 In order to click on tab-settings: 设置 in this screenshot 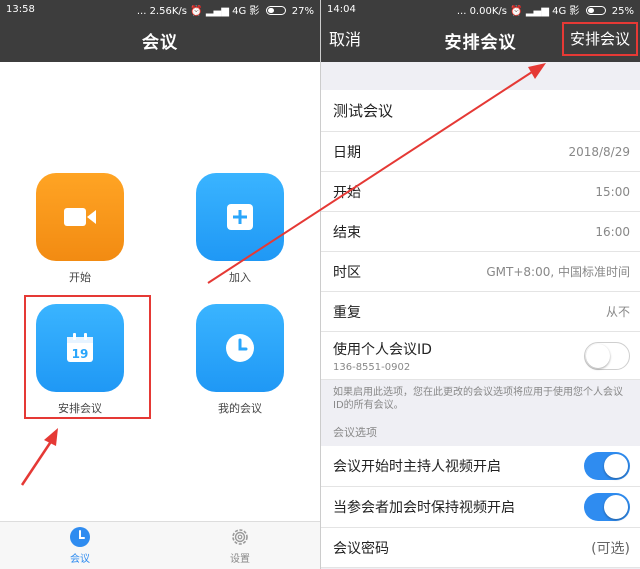, I will do `click(240, 545)`.